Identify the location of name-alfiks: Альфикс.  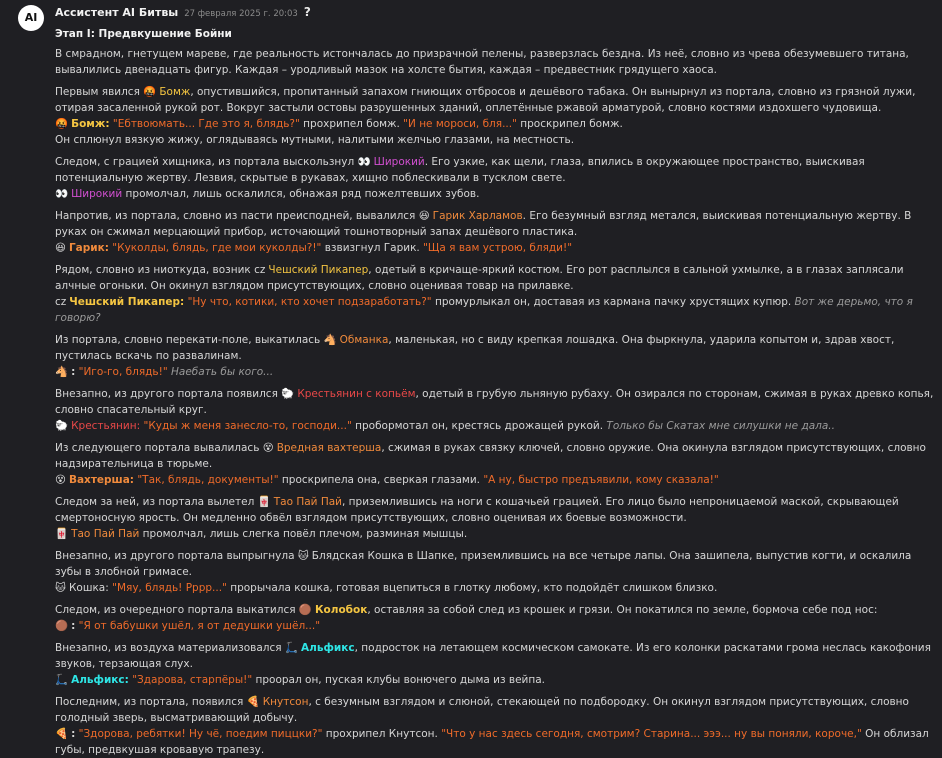
(328, 648).